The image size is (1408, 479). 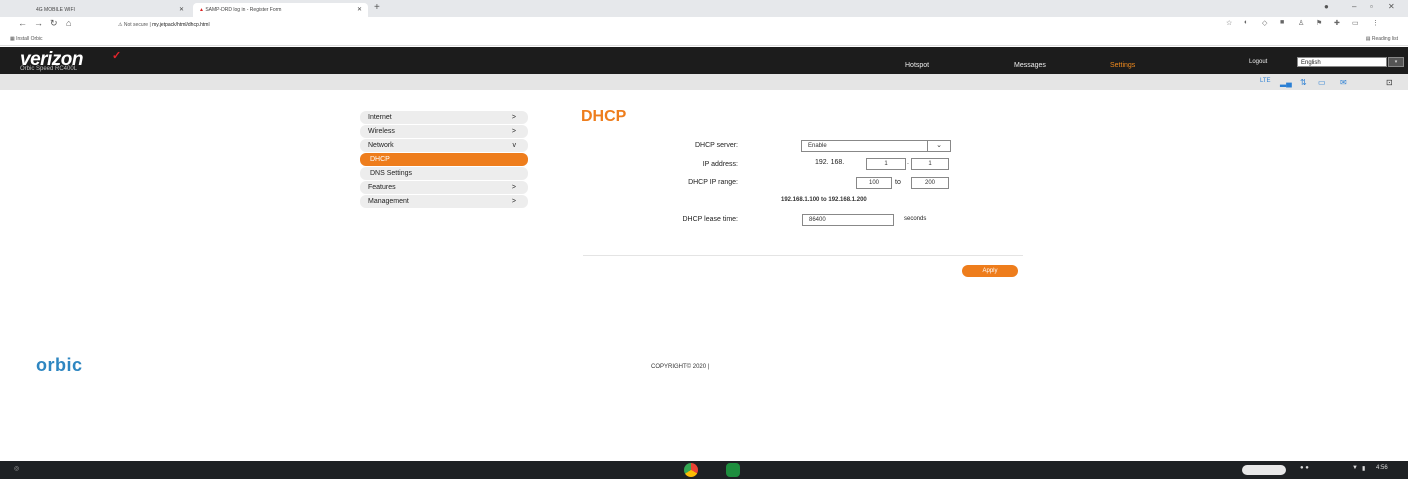 What do you see at coordinates (137, 25) in the screenshot?
I see `security-status: Not secure |` at bounding box center [137, 25].